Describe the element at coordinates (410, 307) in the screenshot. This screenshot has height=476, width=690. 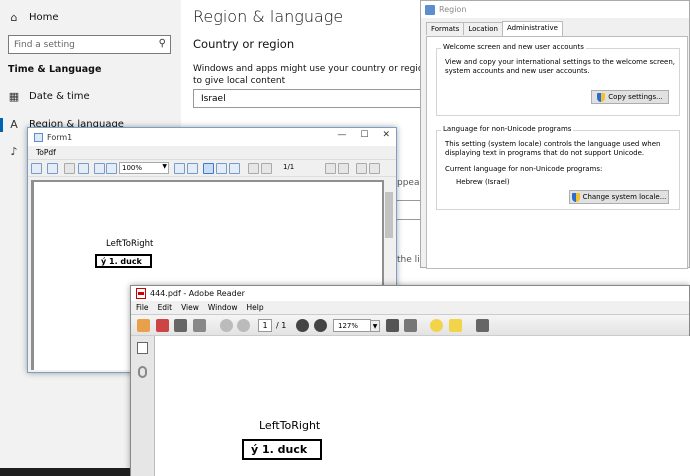
I see `reader-menu-bar: File Edit View Window Help` at that location.